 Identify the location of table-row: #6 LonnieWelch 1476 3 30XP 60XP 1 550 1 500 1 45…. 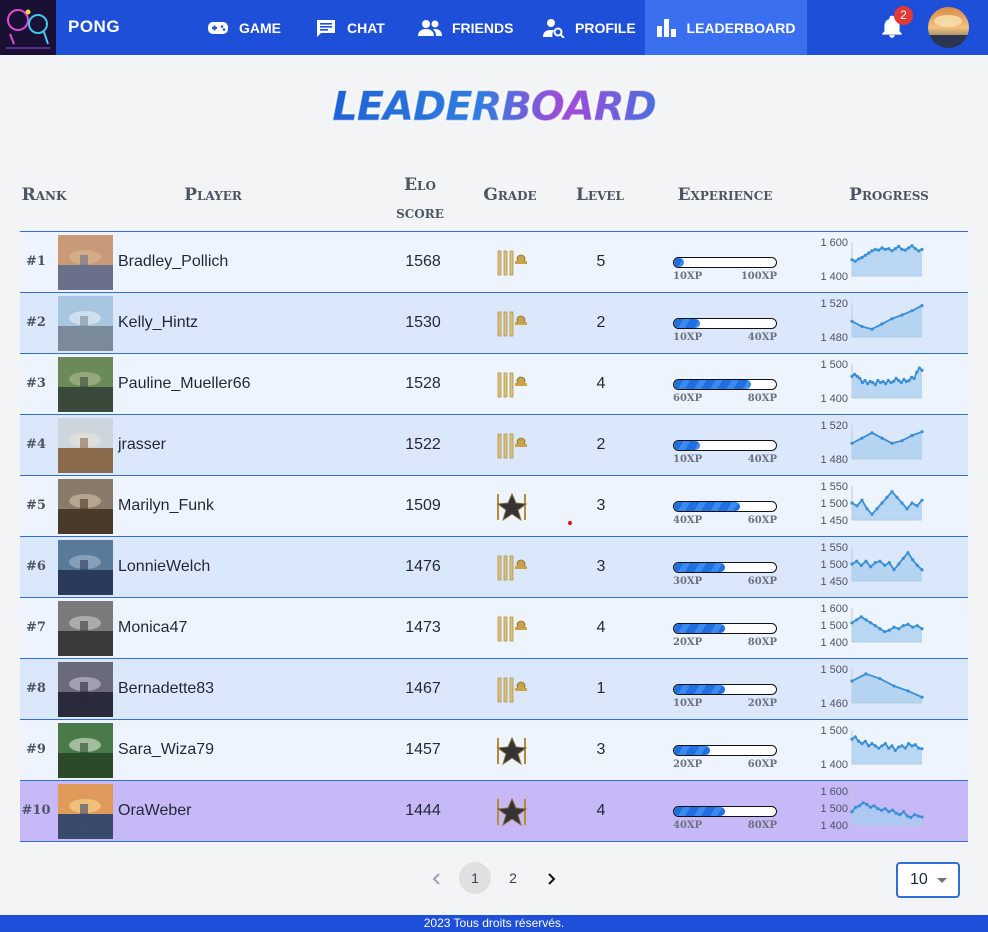
(494, 566).